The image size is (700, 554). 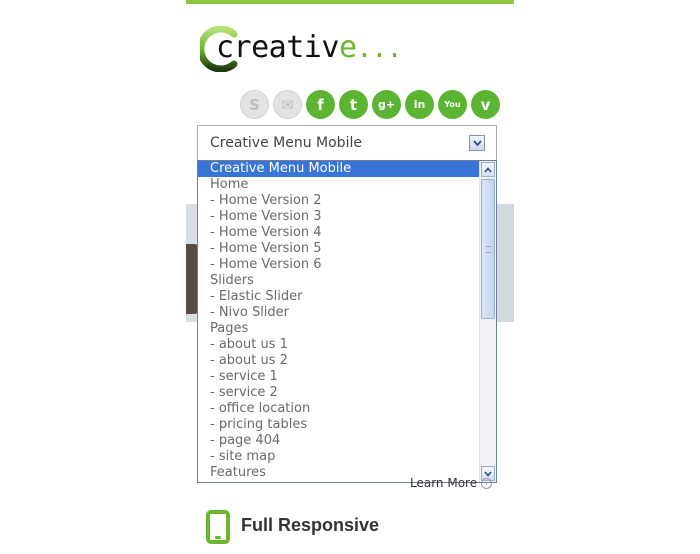 What do you see at coordinates (486, 483) in the screenshot?
I see `arrow-circle-icon: ›` at bounding box center [486, 483].